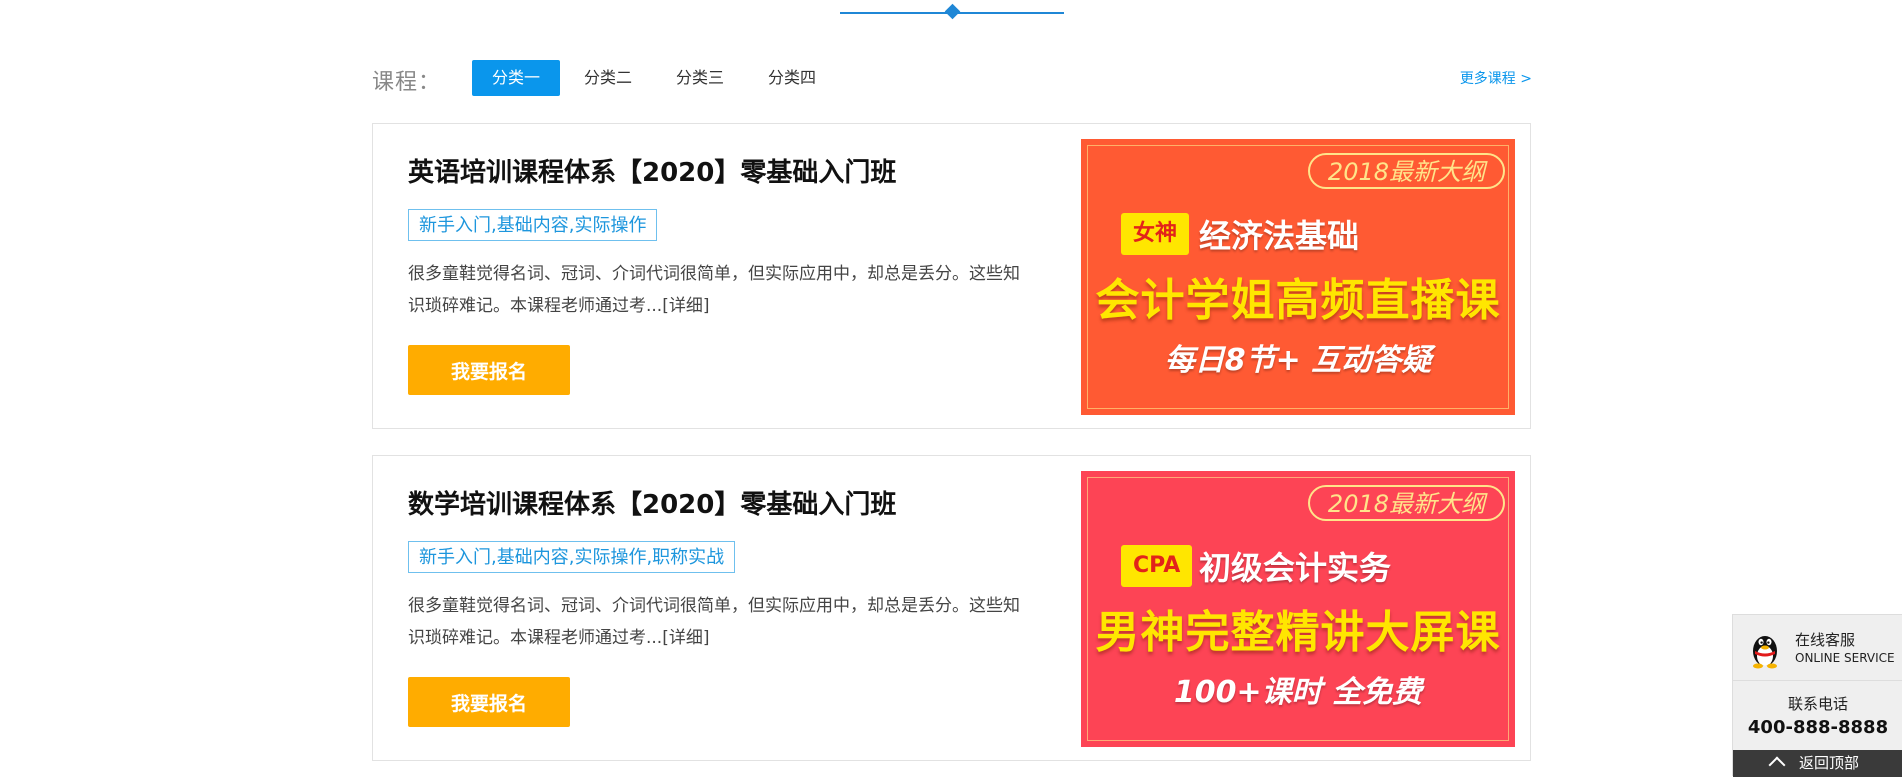 Image resolution: width=1902 pixels, height=777 pixels. What do you see at coordinates (700, 78) in the screenshot?
I see `tab-category-3: 分类三` at bounding box center [700, 78].